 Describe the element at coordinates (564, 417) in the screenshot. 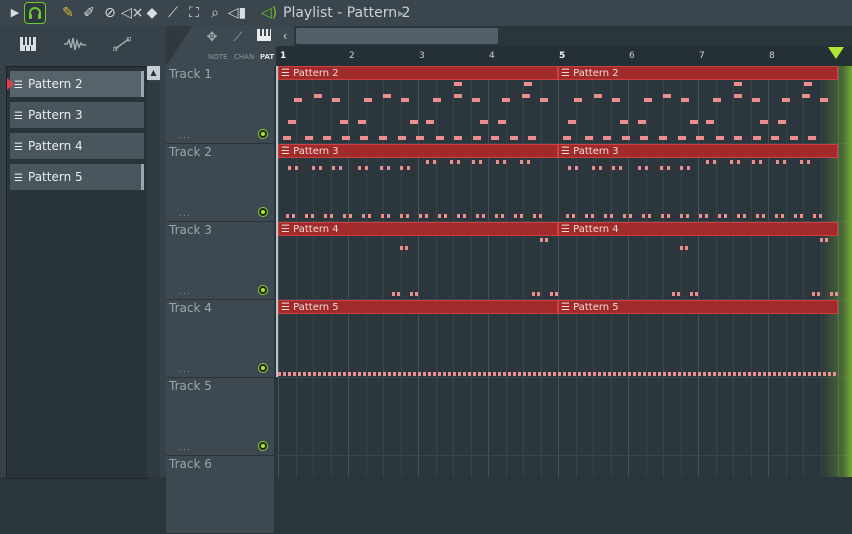

I see `track-lane` at that location.